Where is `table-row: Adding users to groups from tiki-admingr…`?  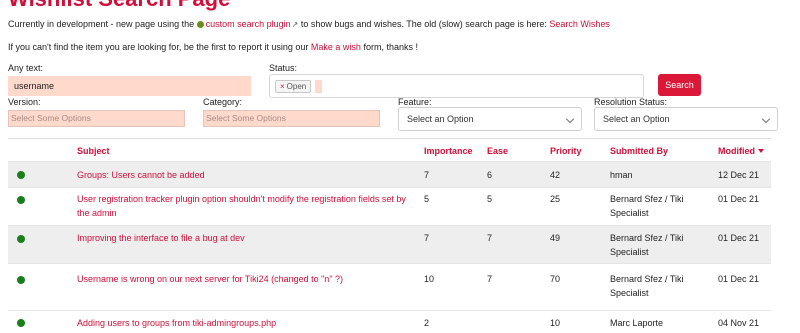
table-row: Adding users to groups from tiki-admingr… is located at coordinates (389, 321).